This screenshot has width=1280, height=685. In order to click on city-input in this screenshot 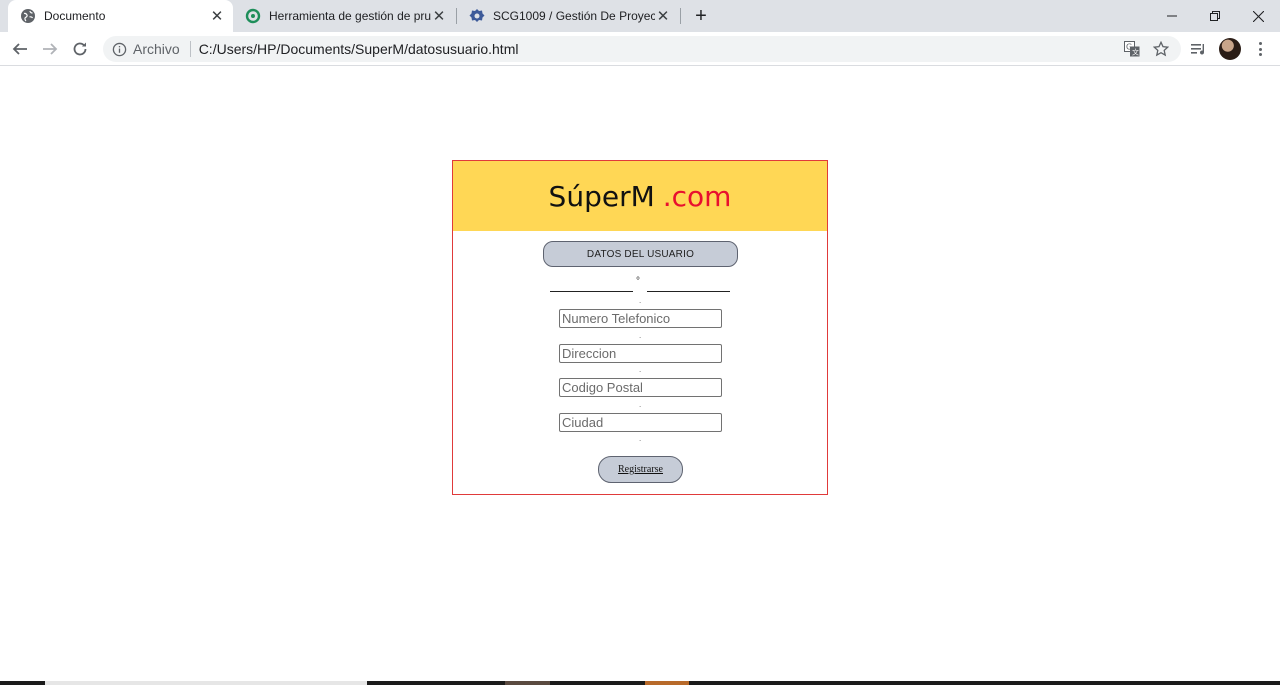, I will do `click(640, 422)`.